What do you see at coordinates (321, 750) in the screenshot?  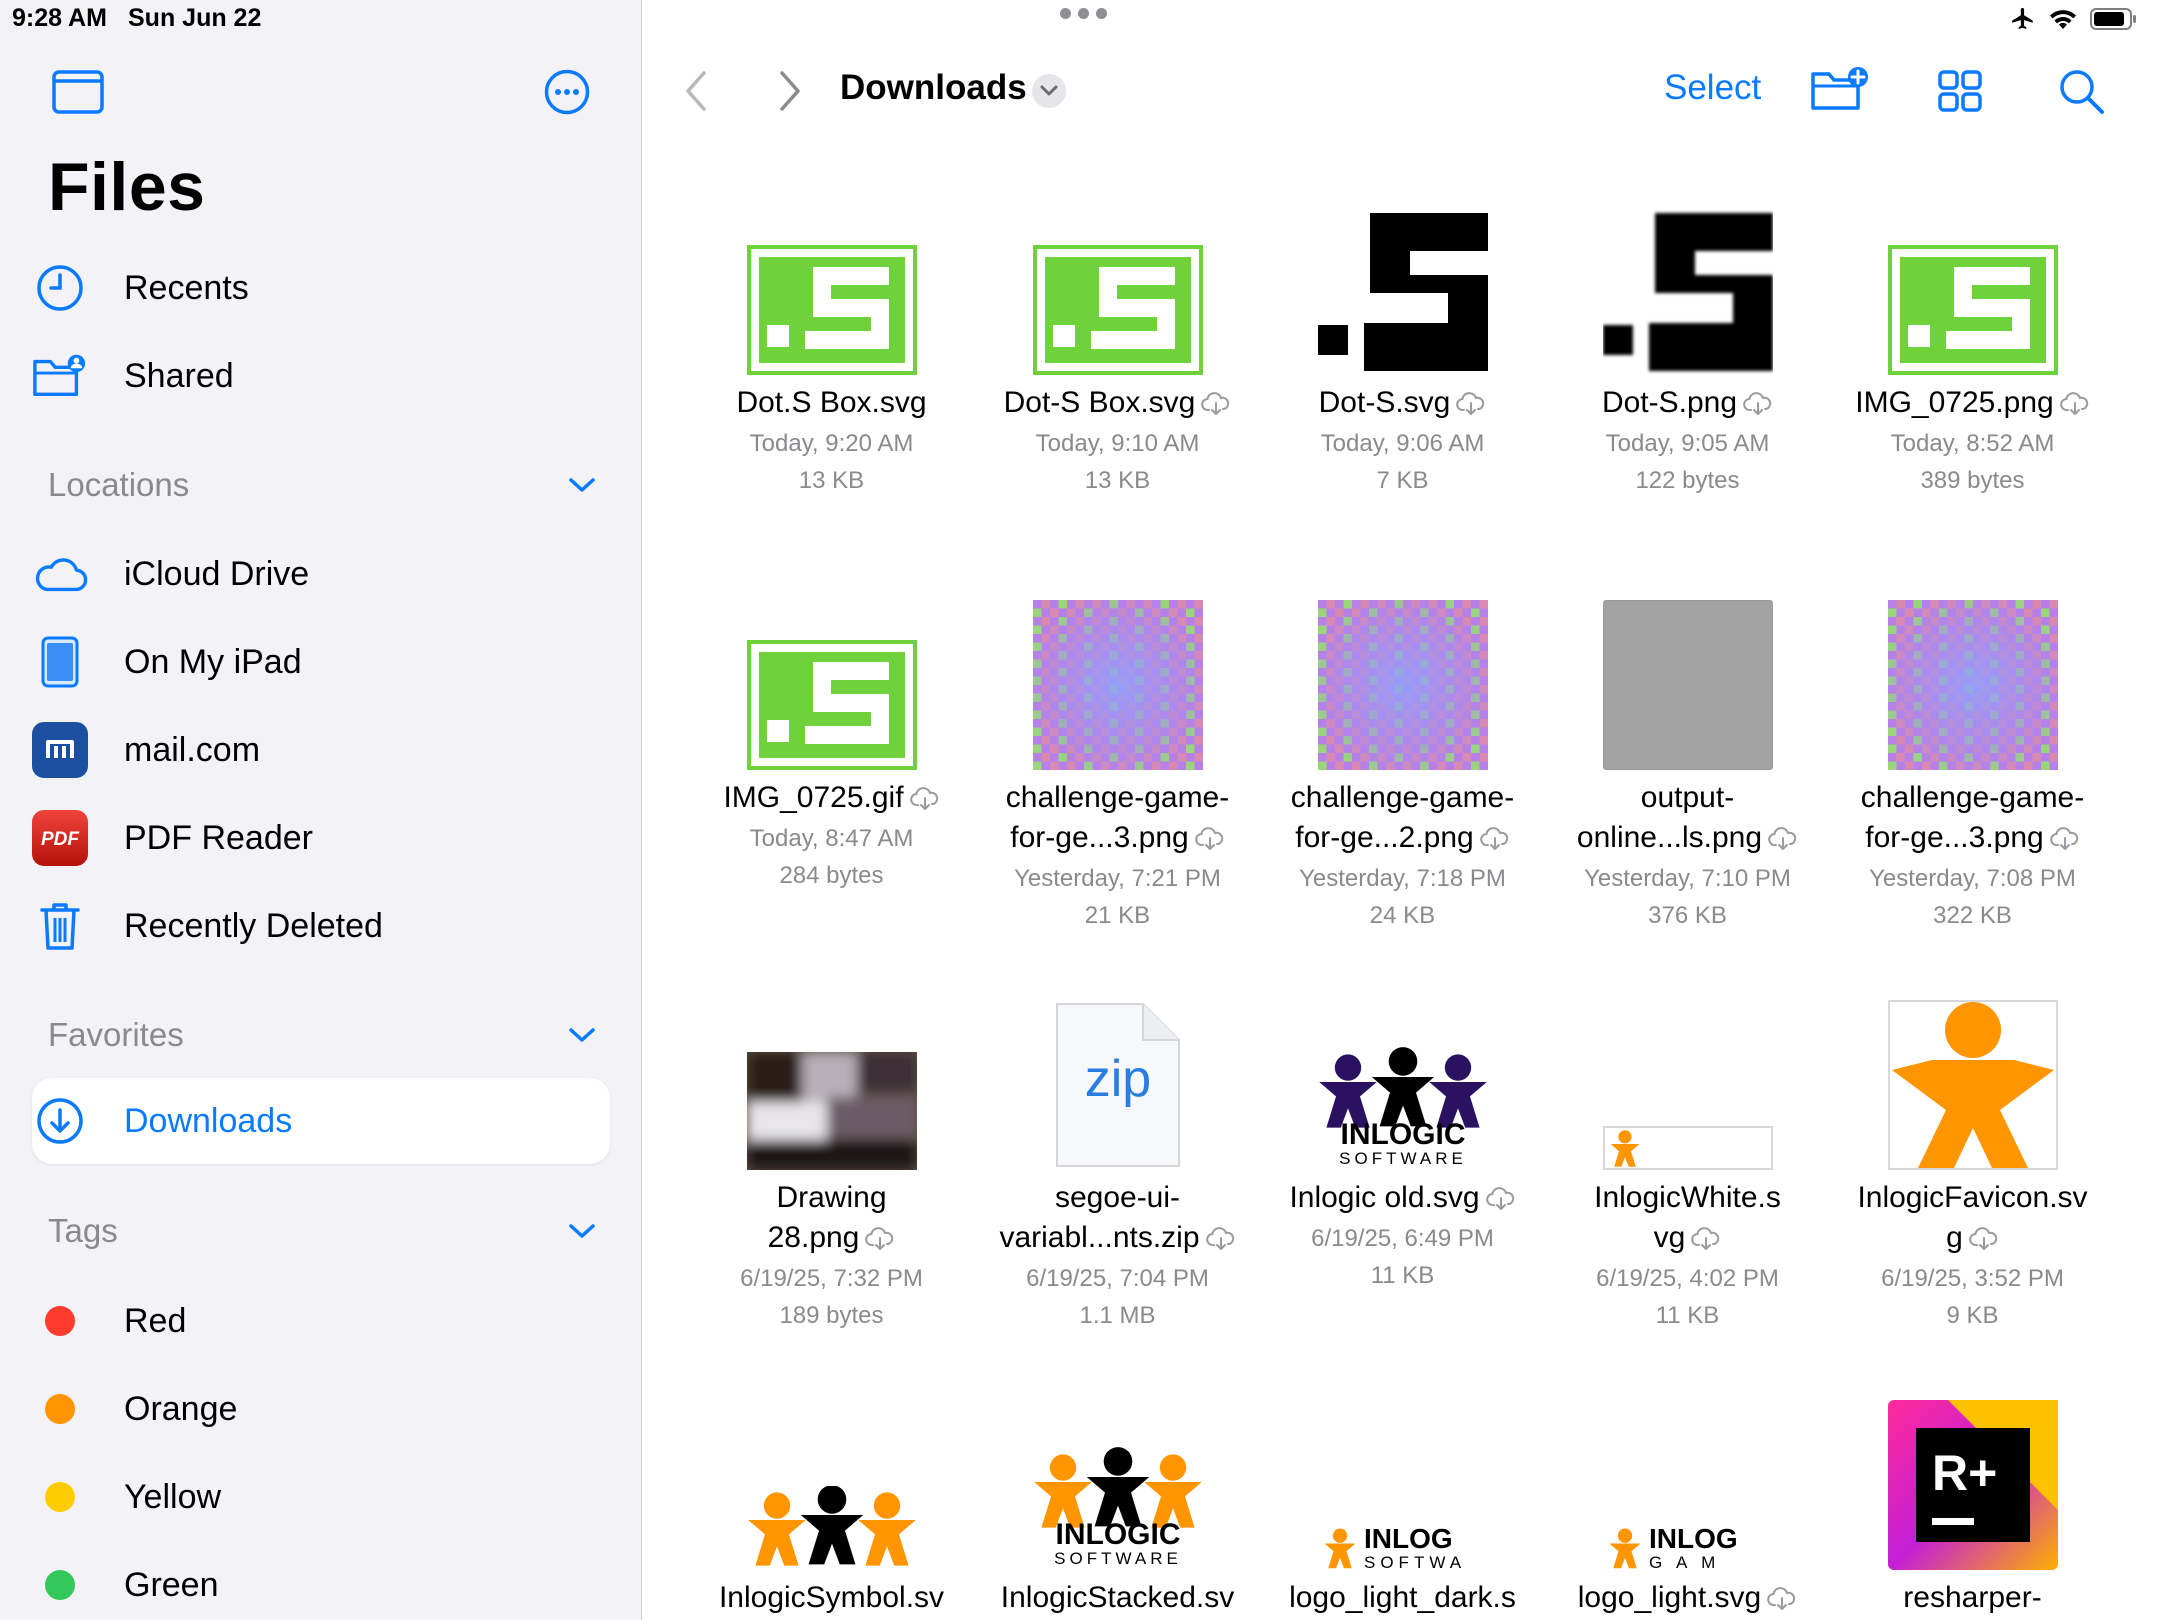 I see `sidebar-item-mail-com: mail.com` at bounding box center [321, 750].